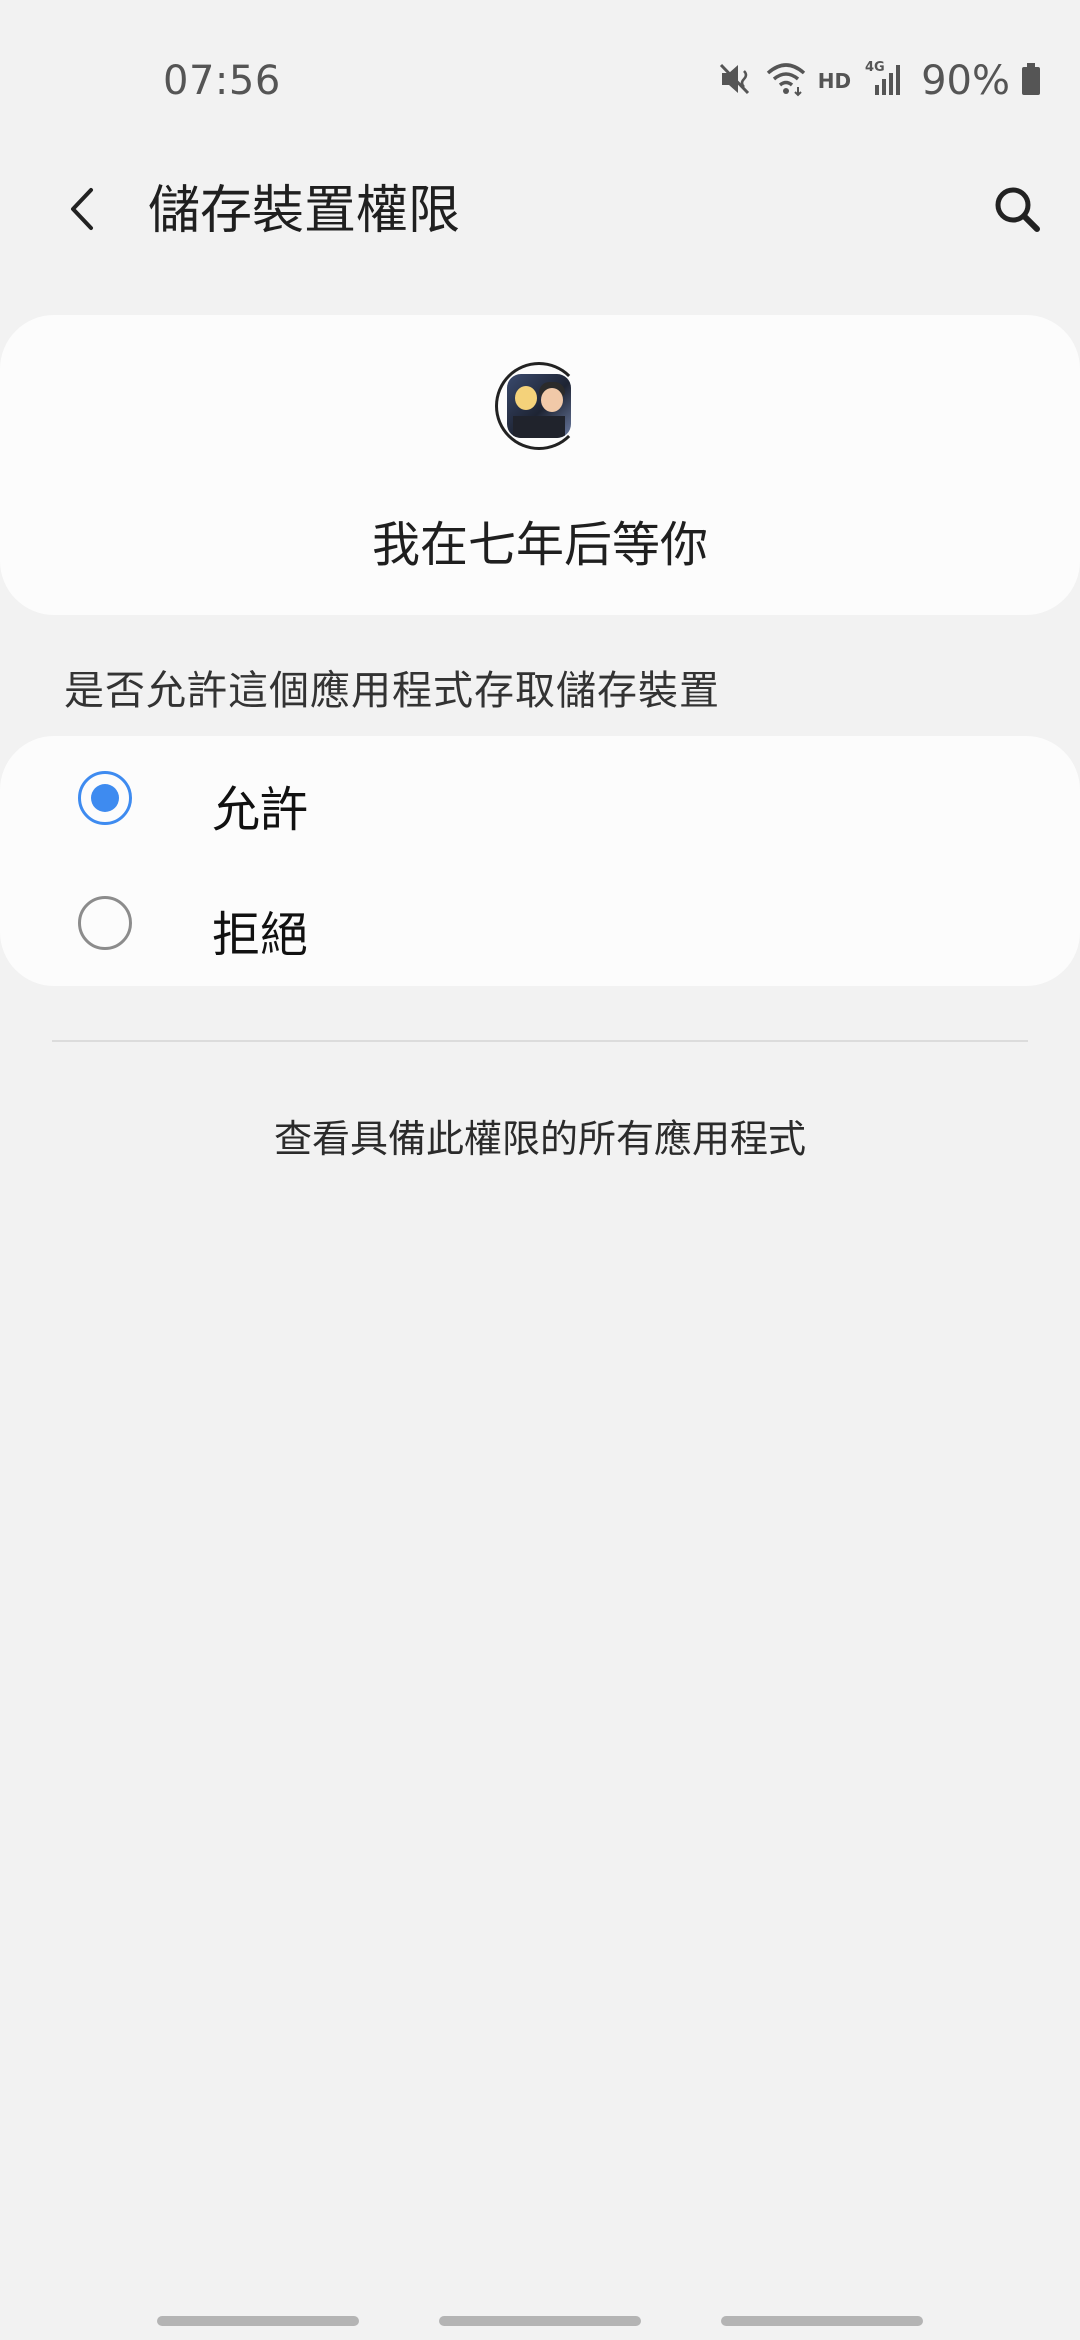 This screenshot has height=2340, width=1080. I want to click on signal-icon: 4G, so click(886, 81).